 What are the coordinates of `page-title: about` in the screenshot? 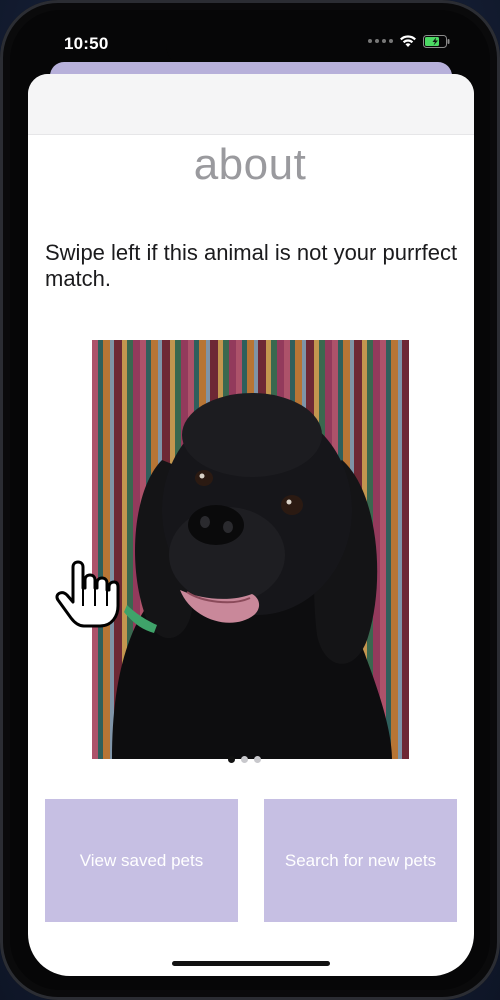 It's located at (250, 164).